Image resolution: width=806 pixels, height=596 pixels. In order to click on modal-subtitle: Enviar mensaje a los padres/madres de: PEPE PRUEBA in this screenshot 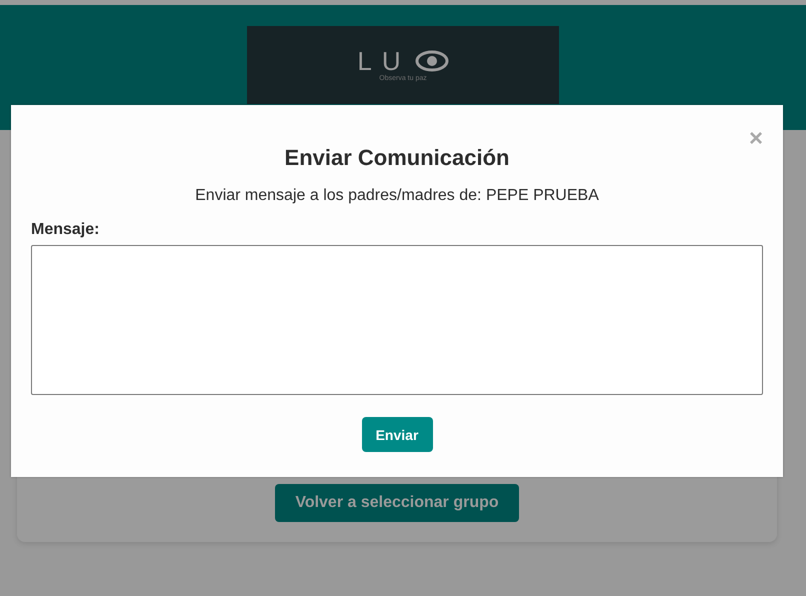, I will do `click(397, 196)`.